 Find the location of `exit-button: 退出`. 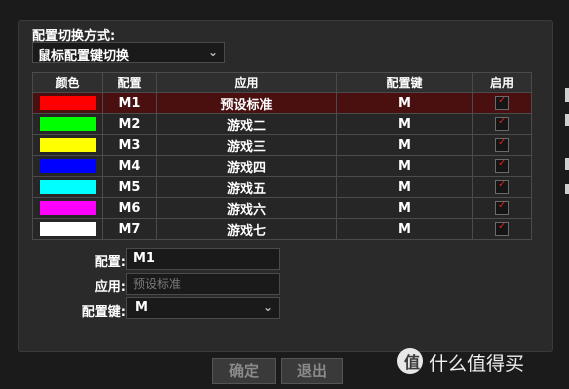

exit-button: 退出 is located at coordinates (312, 371).